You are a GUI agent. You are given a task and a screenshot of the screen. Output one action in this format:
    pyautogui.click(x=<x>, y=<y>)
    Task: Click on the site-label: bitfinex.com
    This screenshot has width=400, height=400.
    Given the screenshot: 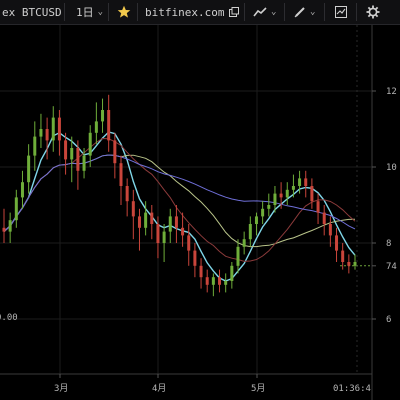 What is the action you would take?
    pyautogui.click(x=185, y=12)
    